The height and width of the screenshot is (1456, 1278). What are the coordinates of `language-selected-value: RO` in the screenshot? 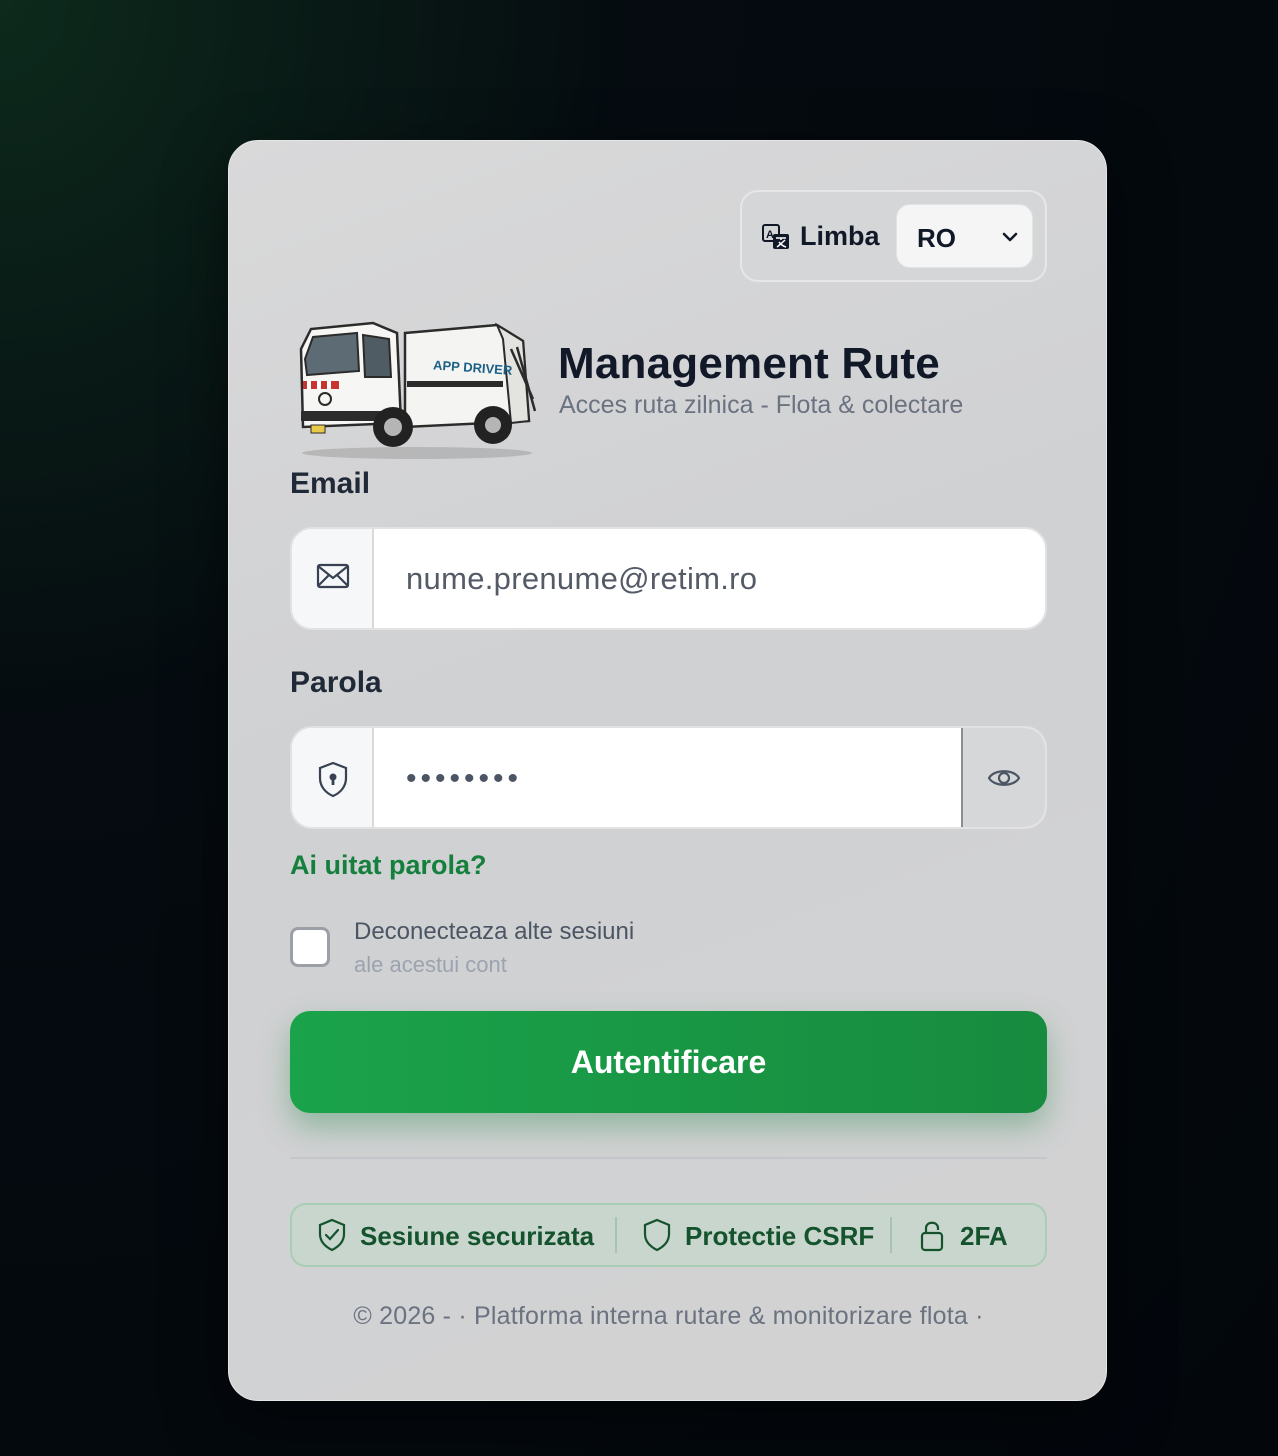 It's located at (936, 238).